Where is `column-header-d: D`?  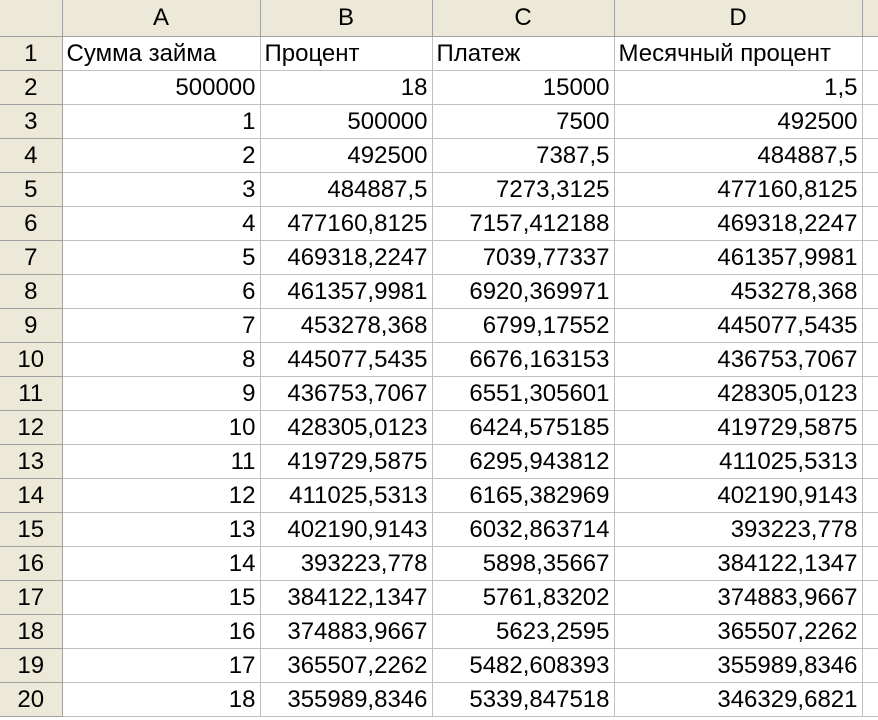 column-header-d: D is located at coordinates (738, 18).